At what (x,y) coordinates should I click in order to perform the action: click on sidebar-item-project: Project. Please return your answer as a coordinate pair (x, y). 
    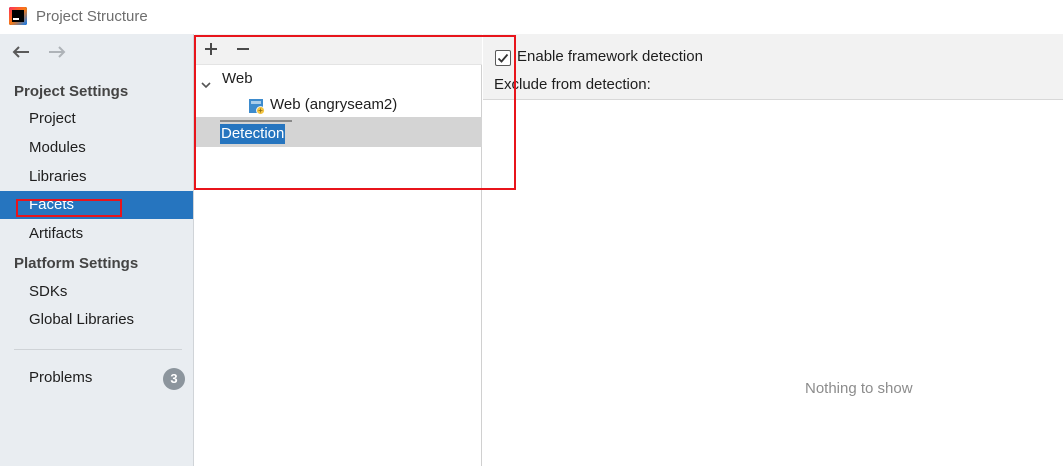
    Looking at the image, I should click on (96, 119).